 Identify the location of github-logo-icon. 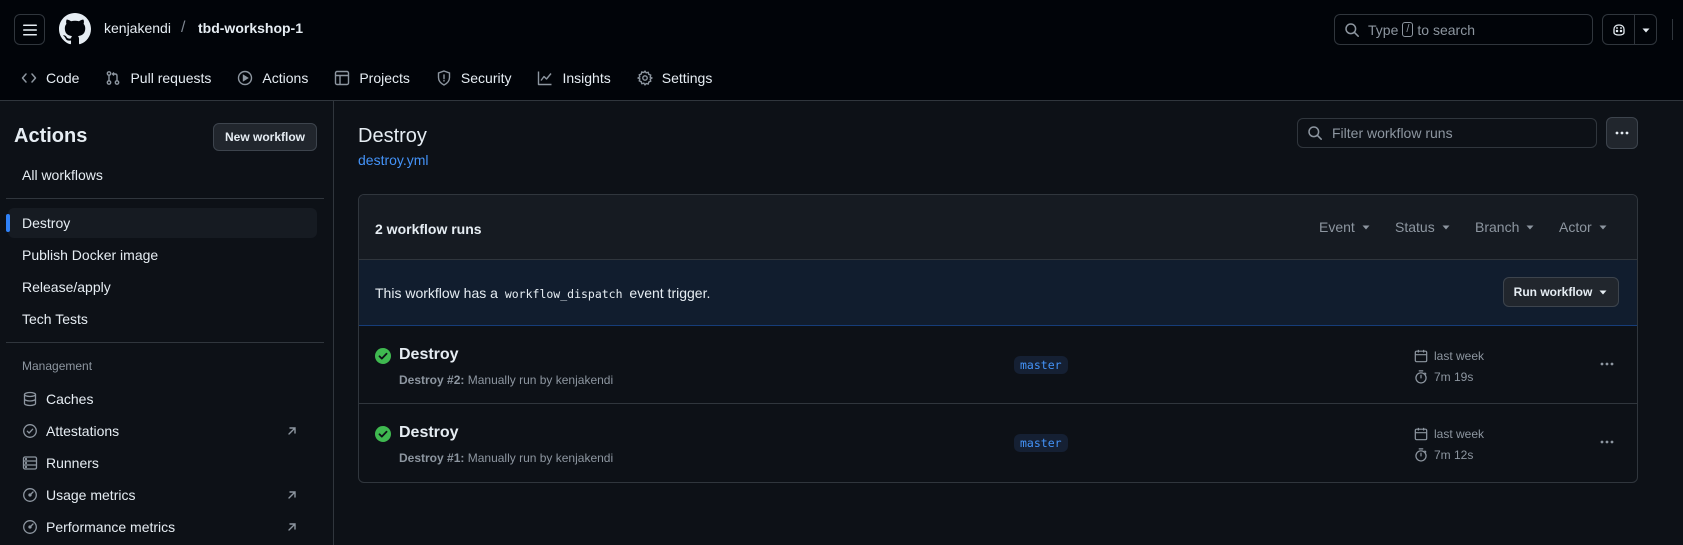
(75, 30).